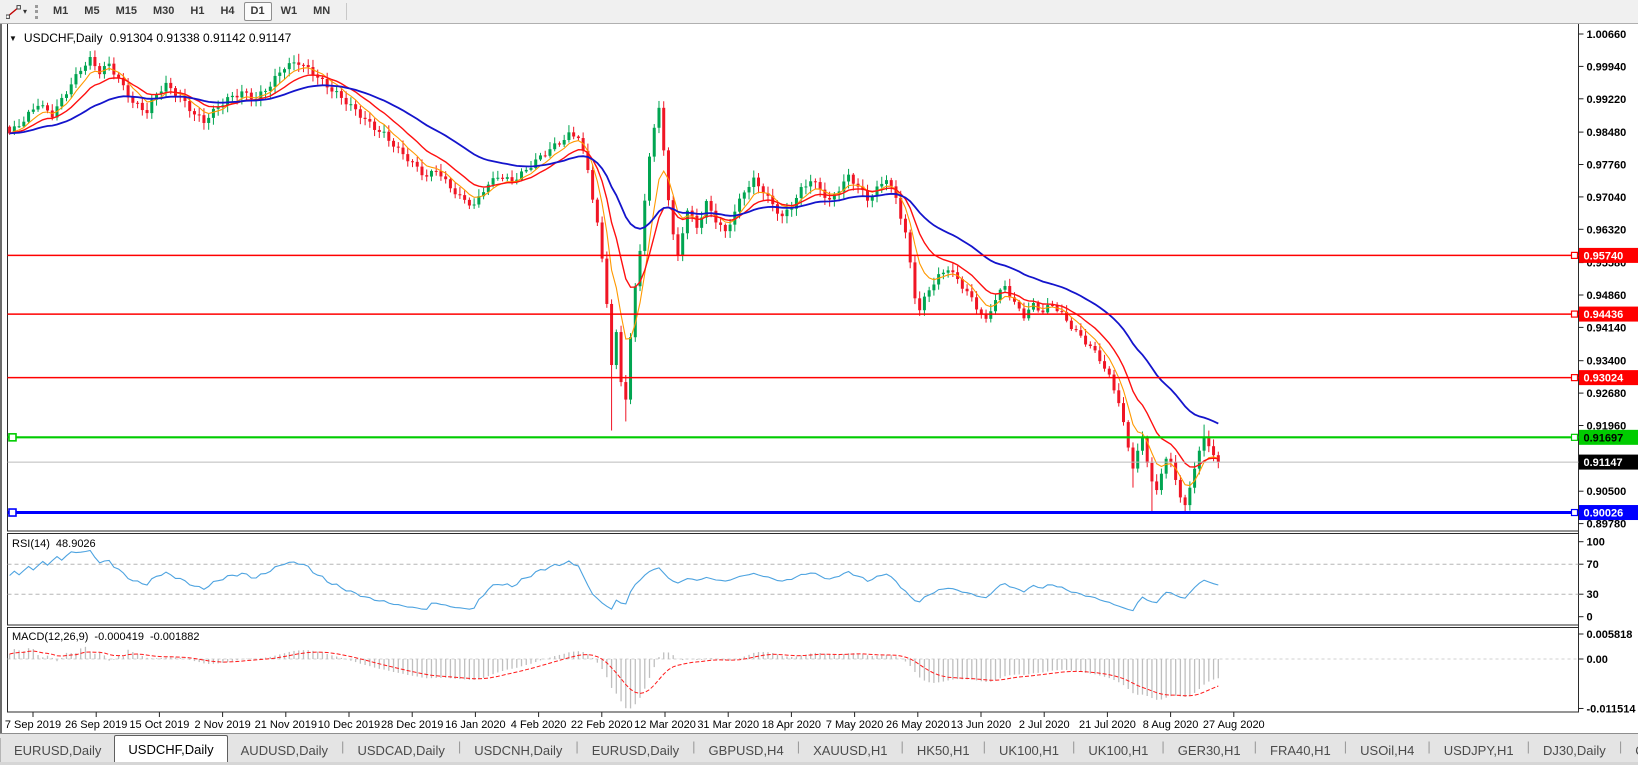  What do you see at coordinates (400, 750) in the screenshot?
I see `tab-usdcad-daily: USDCAD,Daily` at bounding box center [400, 750].